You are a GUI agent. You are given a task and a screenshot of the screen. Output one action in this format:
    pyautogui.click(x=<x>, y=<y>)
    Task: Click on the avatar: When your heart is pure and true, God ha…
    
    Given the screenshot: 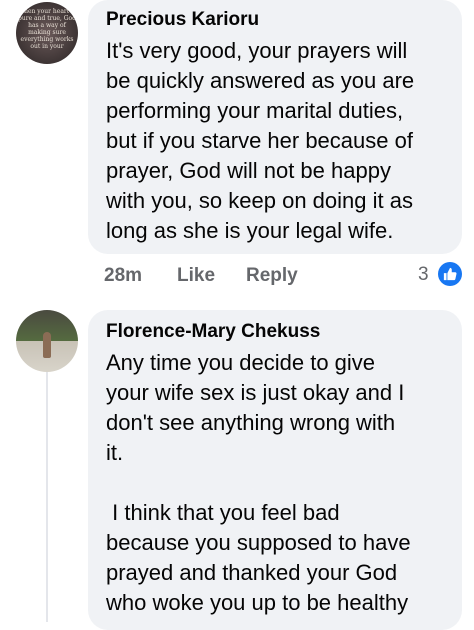 What is the action you would take?
    pyautogui.click(x=47, y=33)
    